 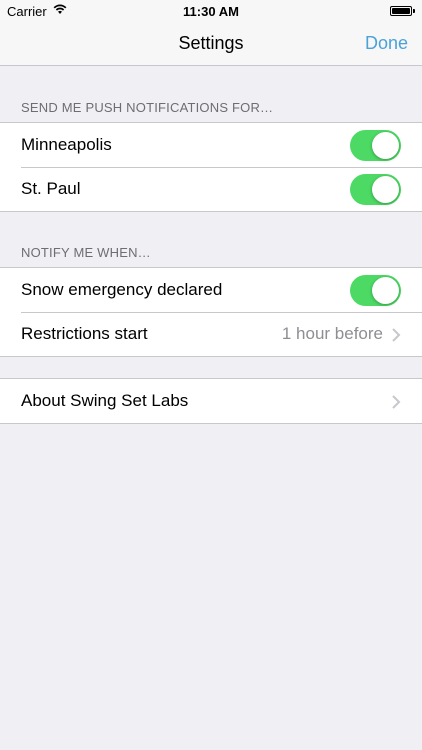 I want to click on battery-icon, so click(x=402, y=11).